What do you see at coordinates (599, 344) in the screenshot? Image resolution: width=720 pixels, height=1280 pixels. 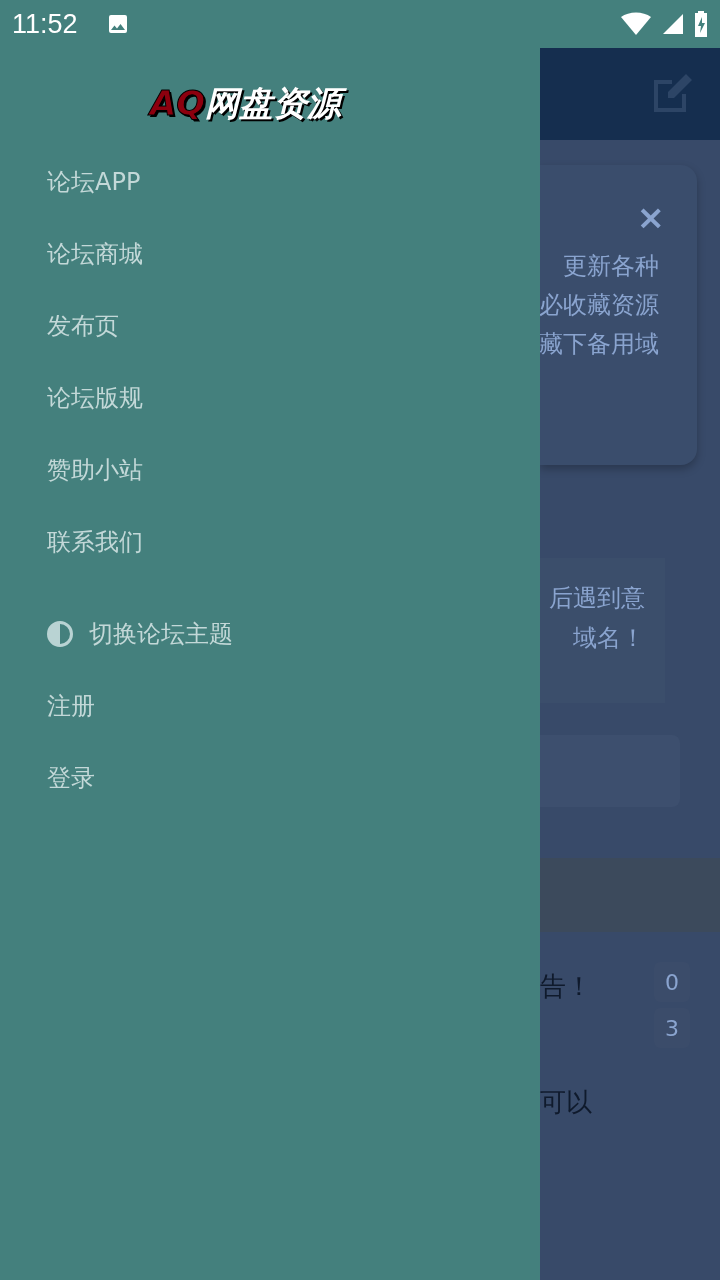 I see `notice-text: 藏下备用域` at bounding box center [599, 344].